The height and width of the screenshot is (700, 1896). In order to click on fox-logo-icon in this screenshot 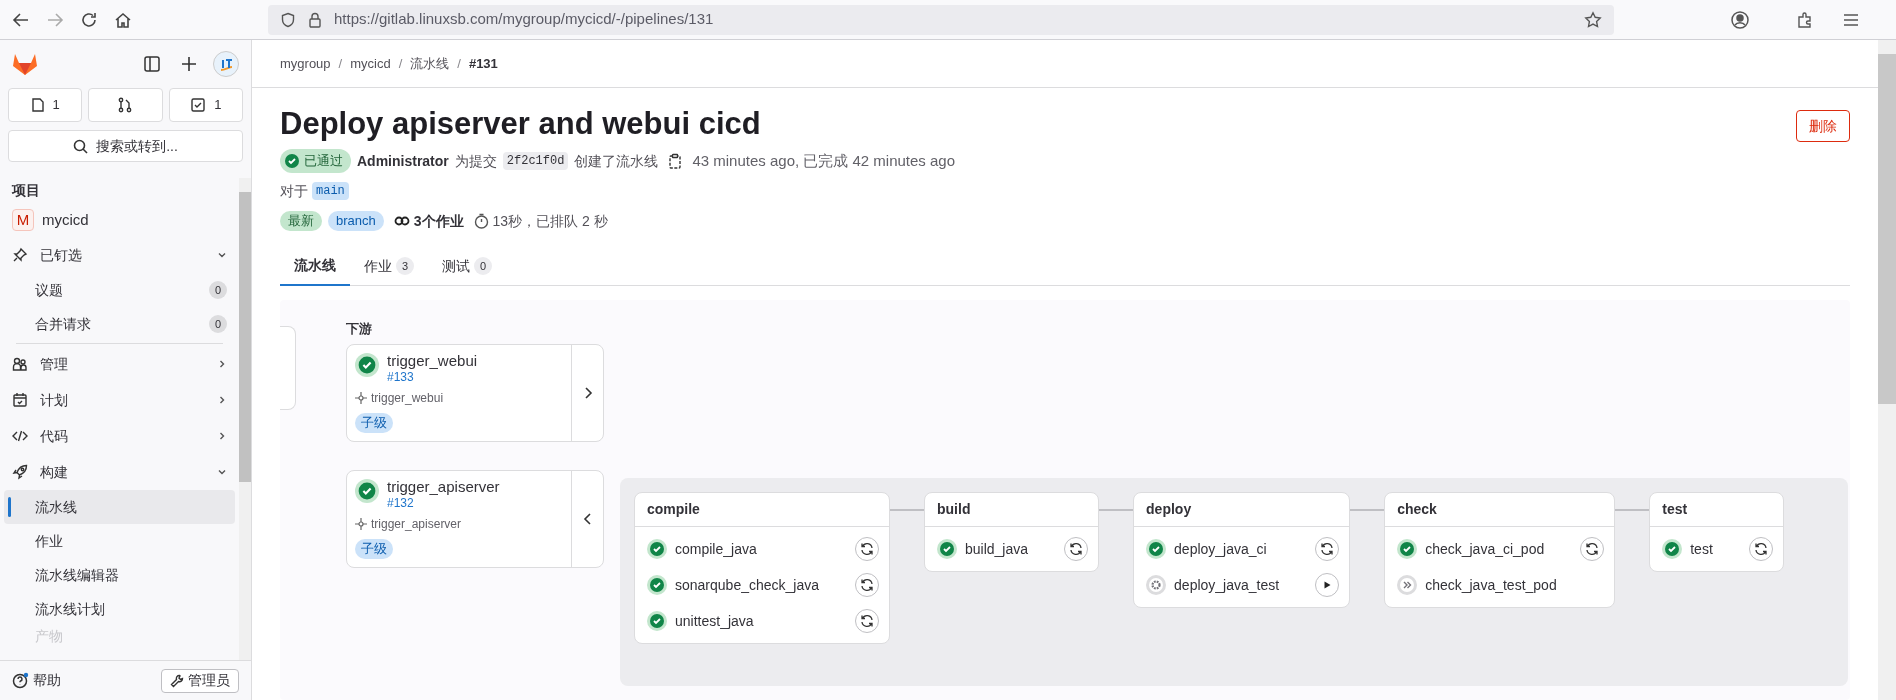, I will do `click(25, 64)`.